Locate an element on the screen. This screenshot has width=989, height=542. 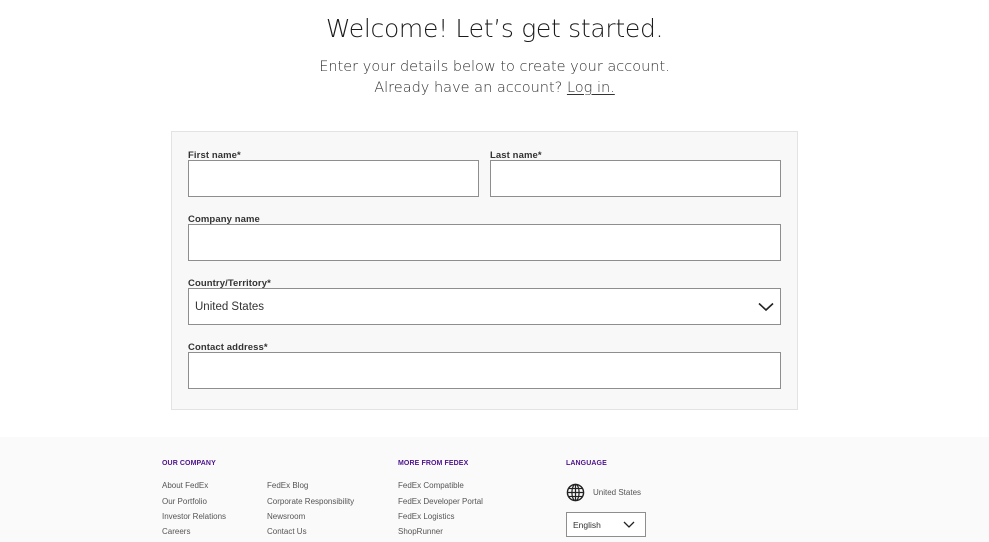
login-prompt: Already have an account? Log in. is located at coordinates (494, 88).